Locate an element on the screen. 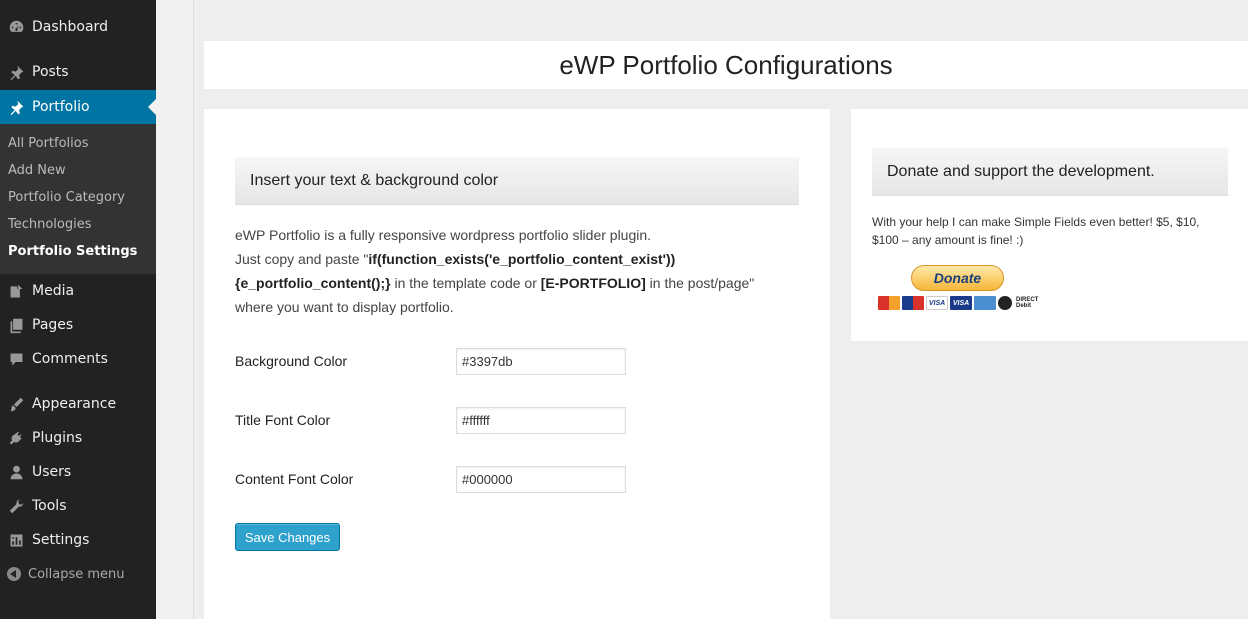 This screenshot has width=1248, height=619. content-font-color-label: Content Font Color is located at coordinates (294, 479).